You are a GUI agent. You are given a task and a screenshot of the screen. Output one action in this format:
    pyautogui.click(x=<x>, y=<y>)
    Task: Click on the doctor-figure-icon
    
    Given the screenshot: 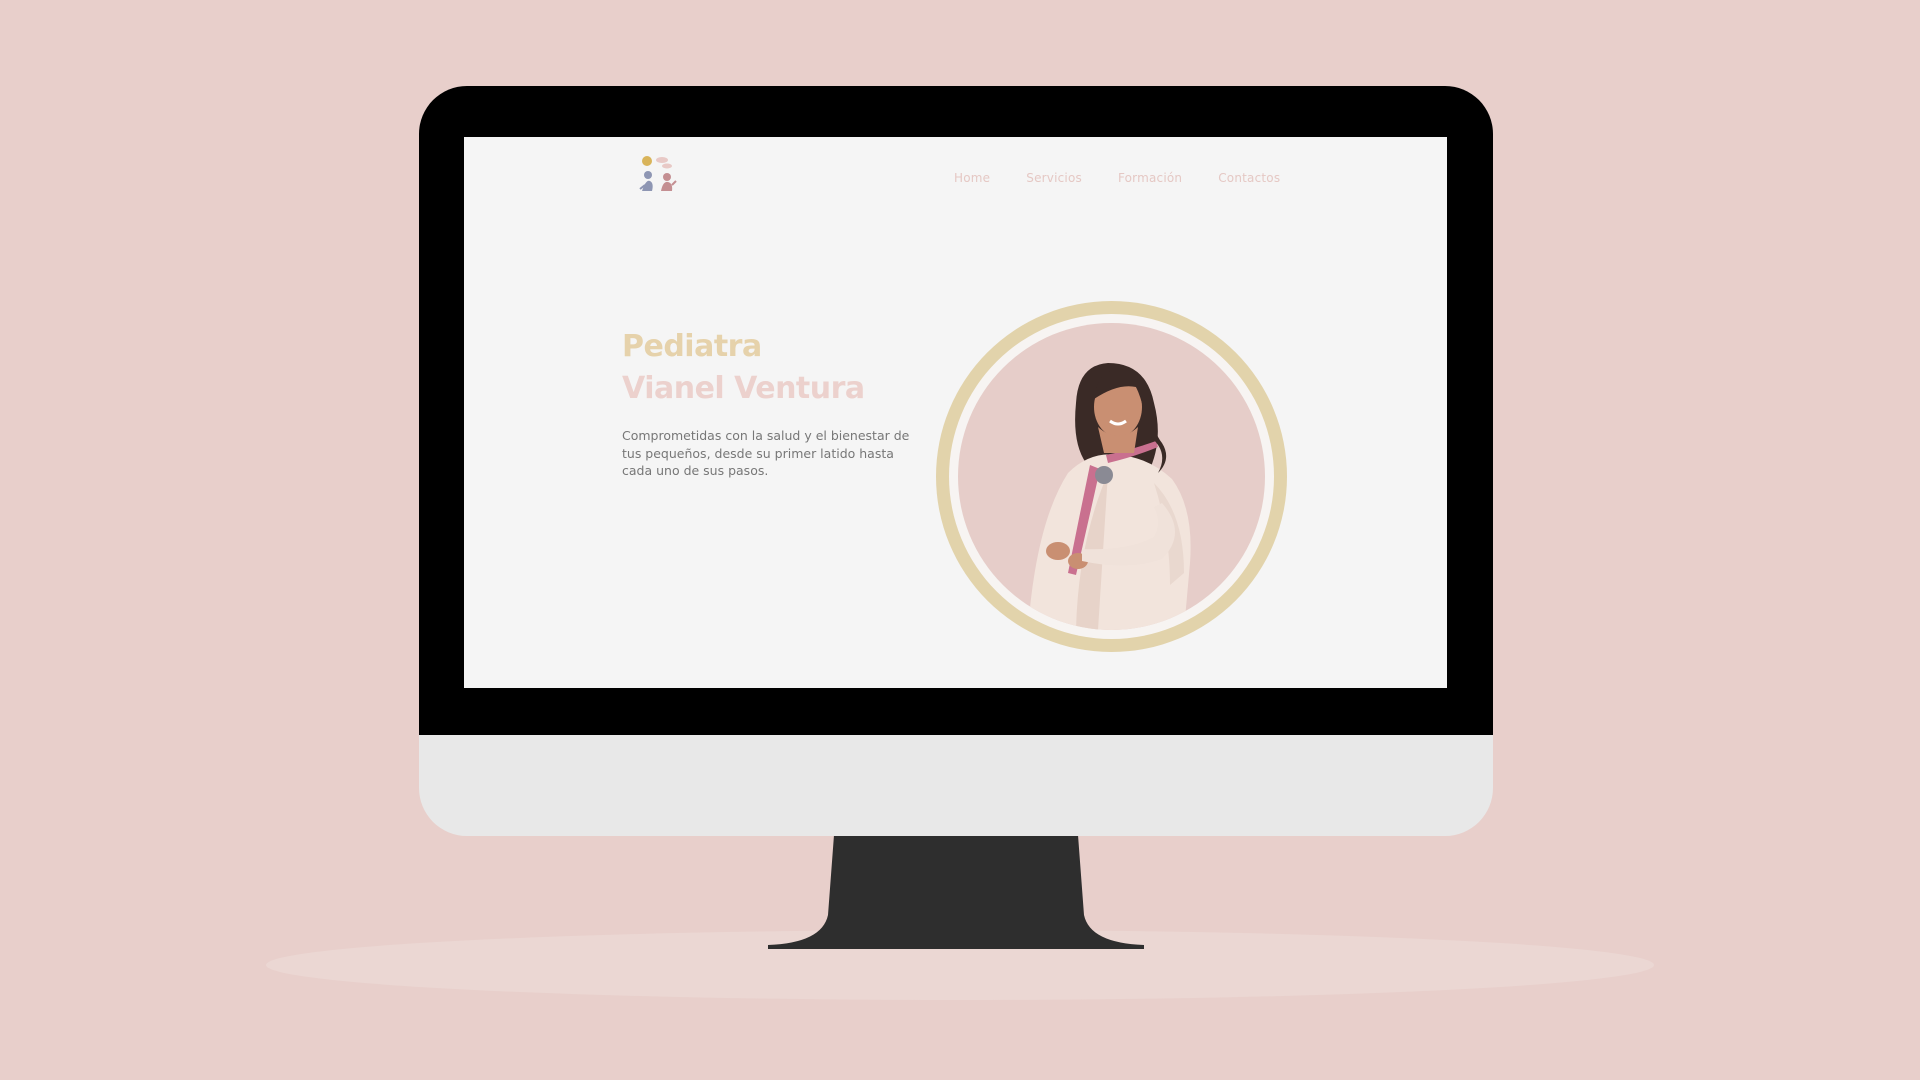 What is the action you would take?
    pyautogui.click(x=1109, y=496)
    